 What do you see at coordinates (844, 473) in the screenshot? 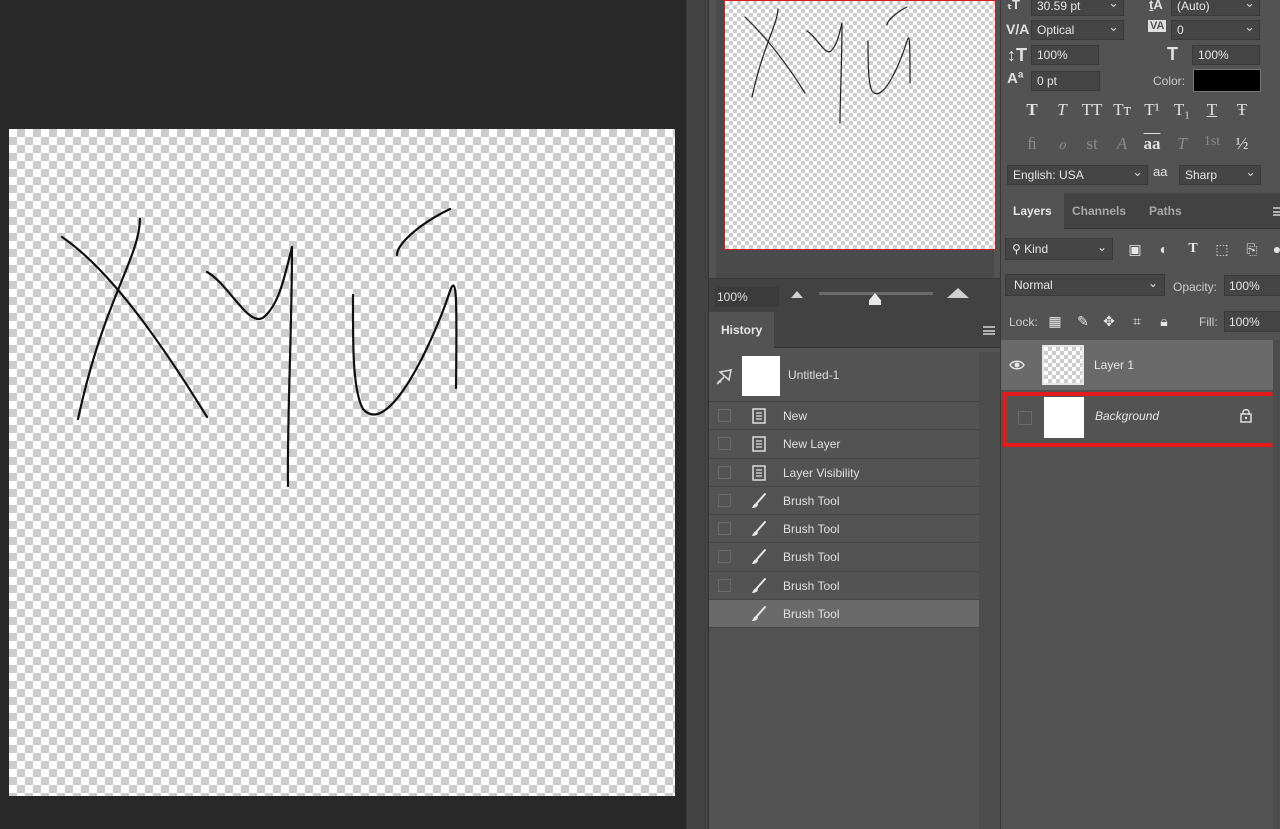
I see `history-item: Layer Visibility` at bounding box center [844, 473].